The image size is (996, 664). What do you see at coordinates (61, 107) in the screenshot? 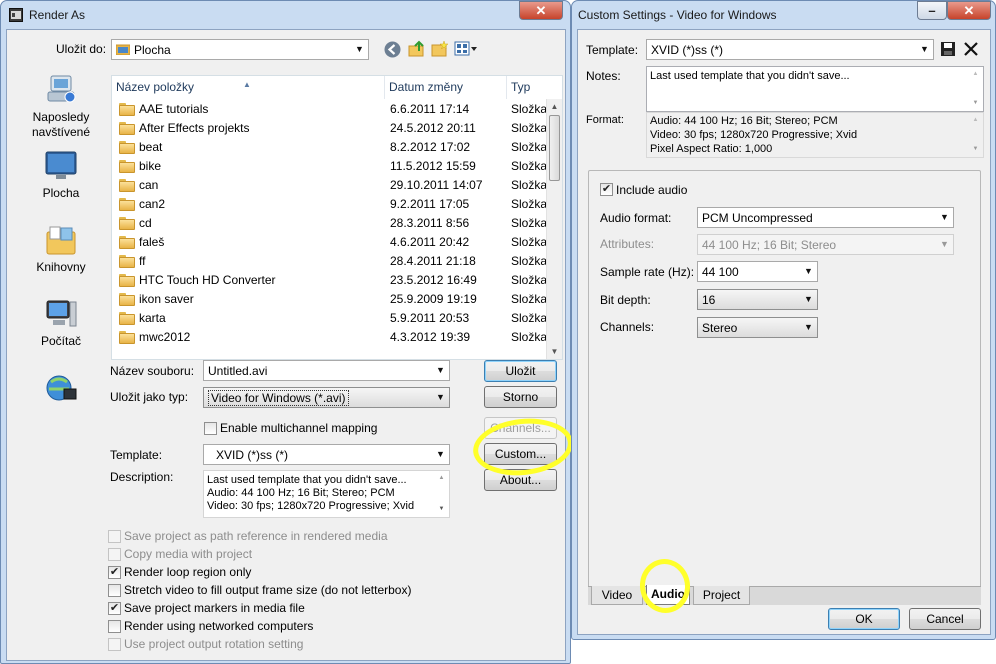
I see `place-recent: Naposledy navštívené` at bounding box center [61, 107].